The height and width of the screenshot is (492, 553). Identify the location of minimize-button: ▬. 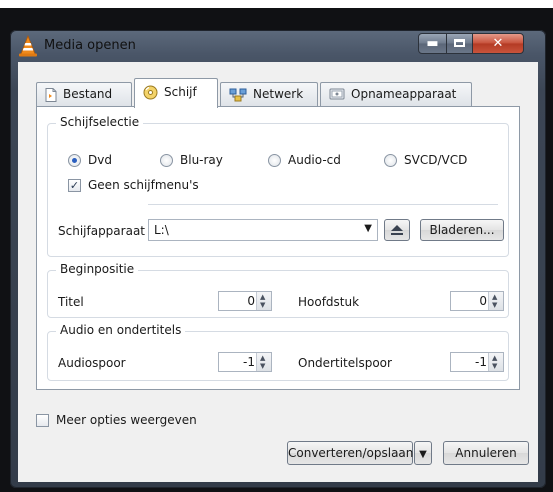
(432, 43).